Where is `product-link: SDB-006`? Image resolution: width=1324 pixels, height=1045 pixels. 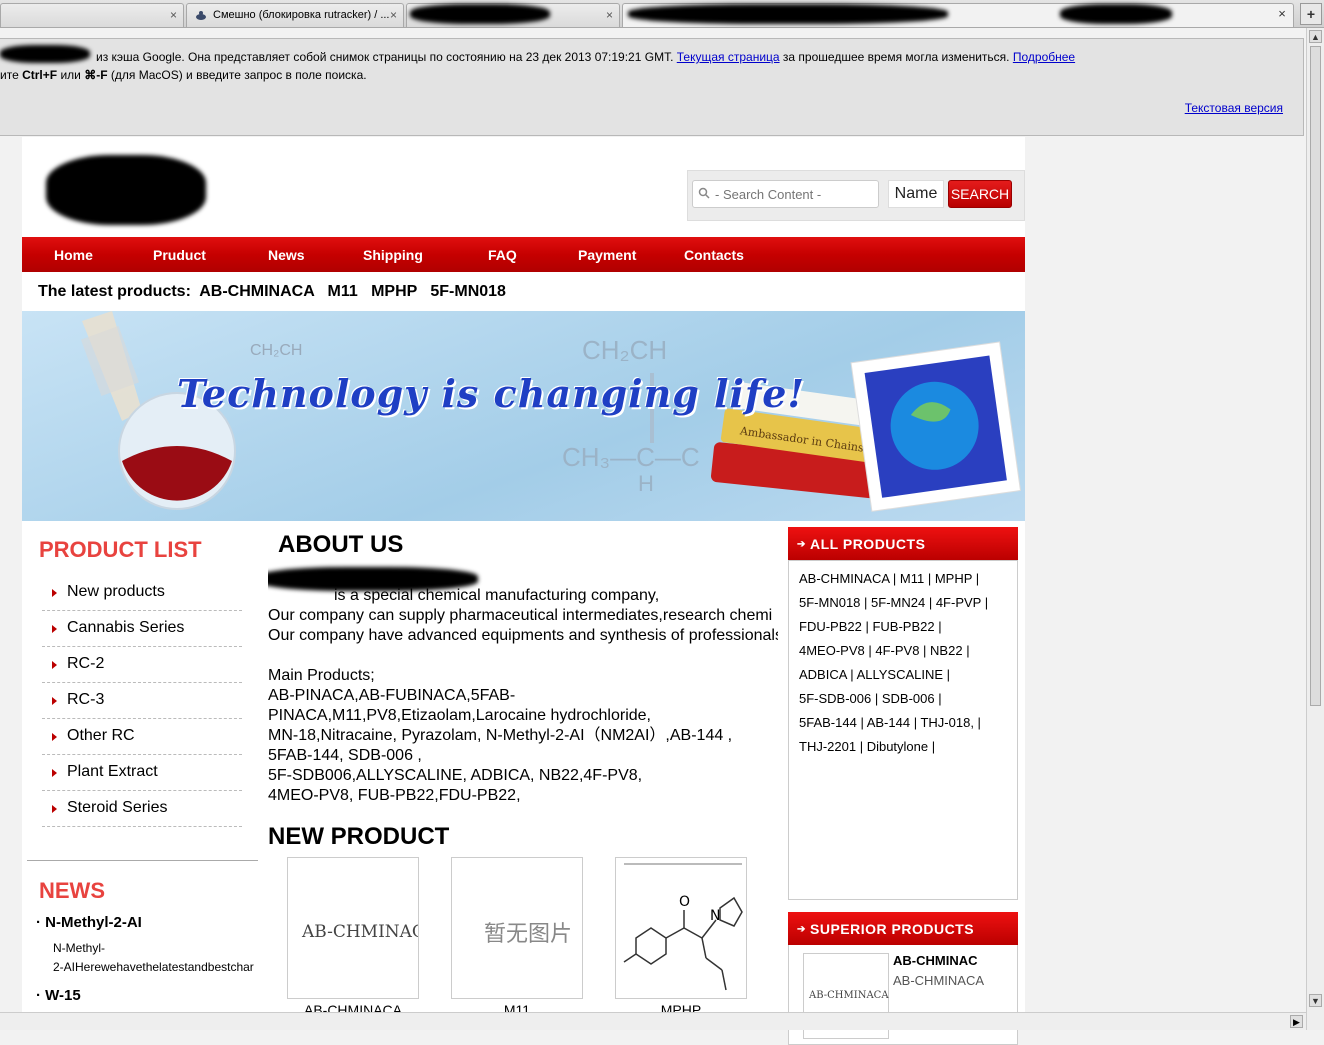
product-link: SDB-006 is located at coordinates (908, 698).